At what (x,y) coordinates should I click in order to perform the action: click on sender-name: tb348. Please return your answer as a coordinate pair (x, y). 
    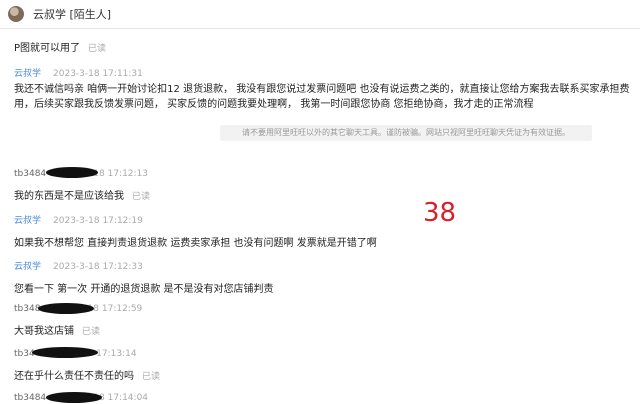
    Looking at the image, I should click on (27, 309).